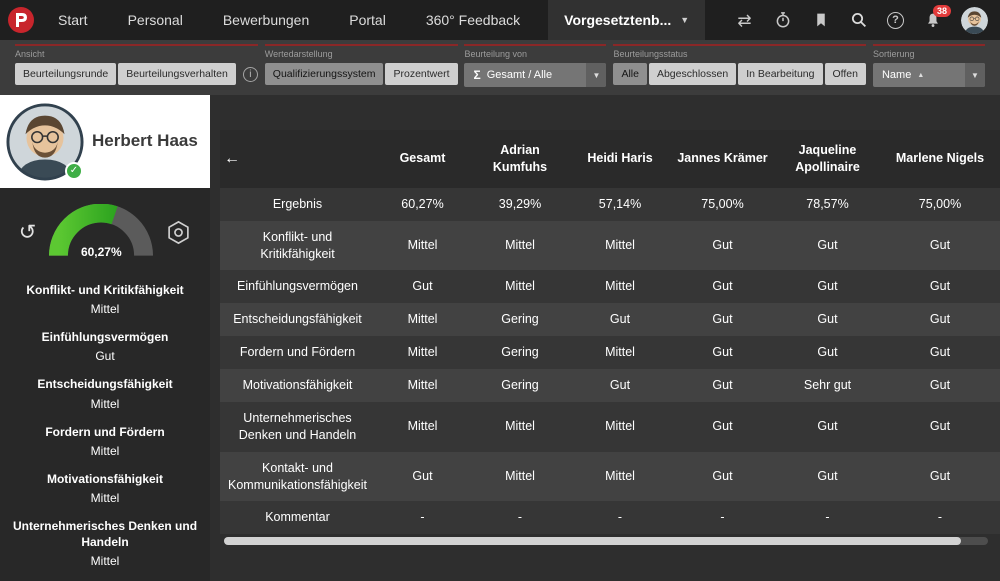  I want to click on back-button: ←, so click(232, 159).